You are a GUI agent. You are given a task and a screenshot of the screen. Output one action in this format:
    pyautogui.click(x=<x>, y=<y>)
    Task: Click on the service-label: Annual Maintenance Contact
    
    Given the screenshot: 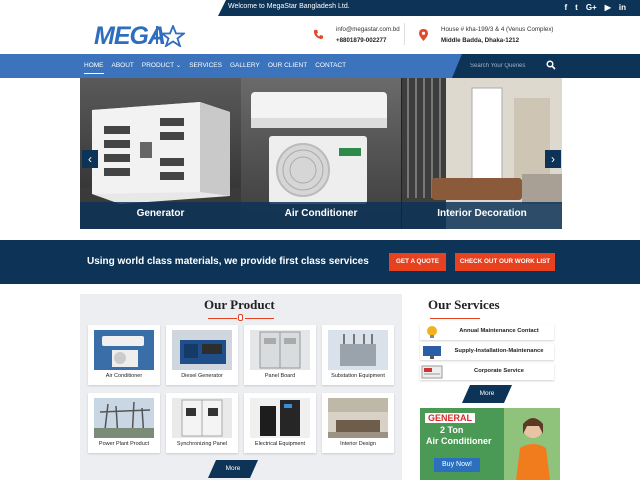 What is the action you would take?
    pyautogui.click(x=499, y=331)
    